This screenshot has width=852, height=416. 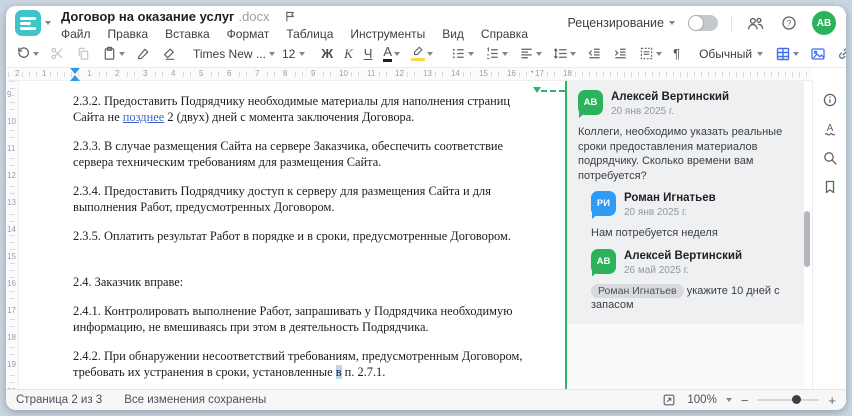 I want to click on app-menu, so click(x=33, y=23).